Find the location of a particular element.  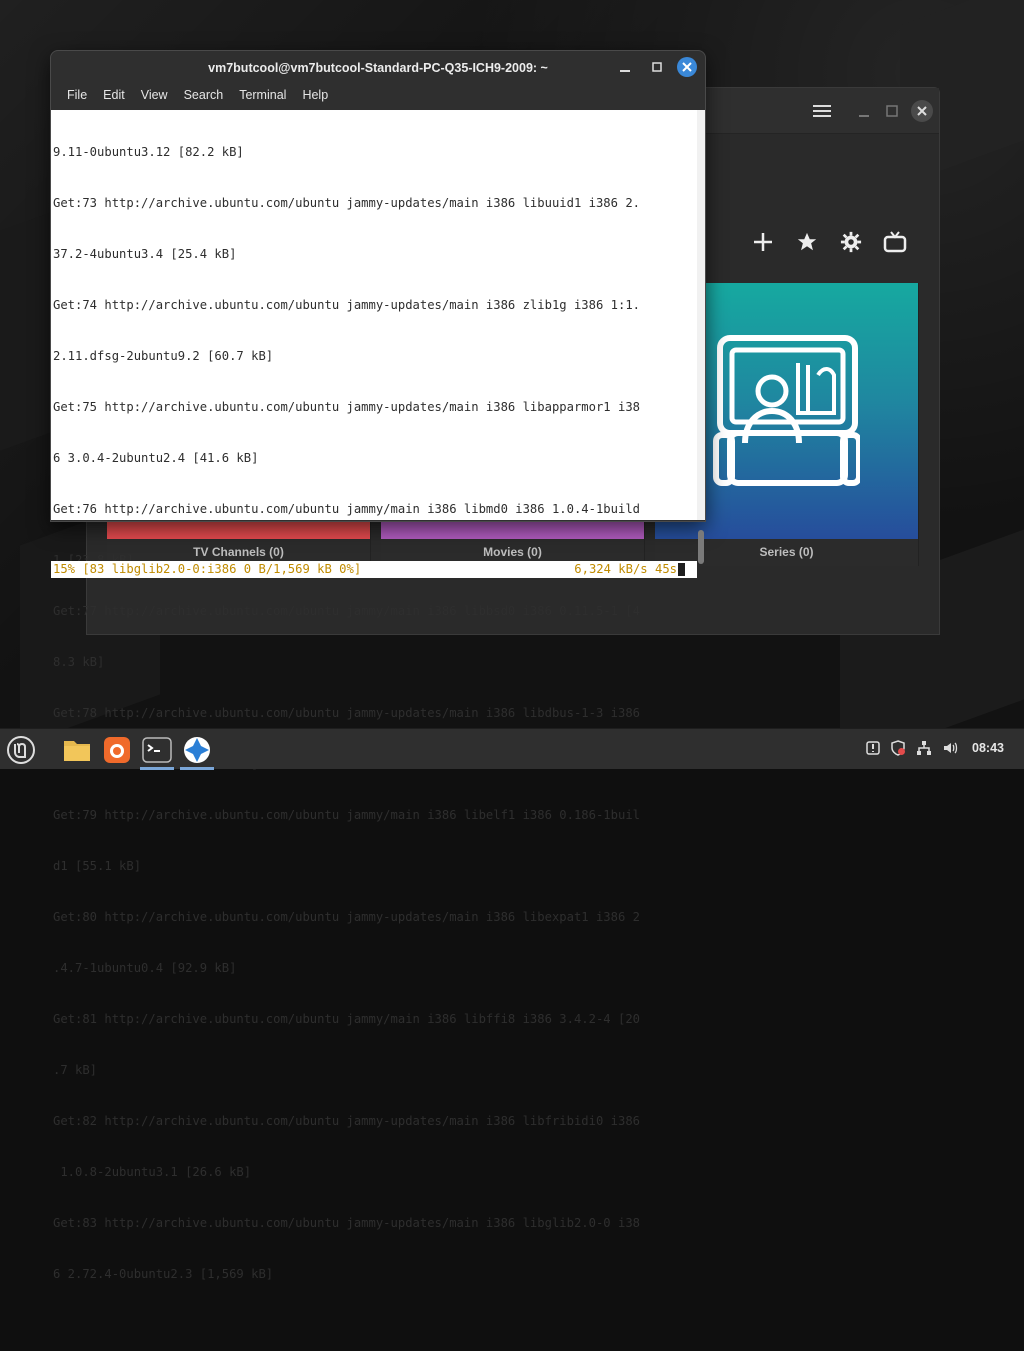

terminal-line: 1.0.8-2ubuntu3.1 [26.6 kB] is located at coordinates (152, 1172).